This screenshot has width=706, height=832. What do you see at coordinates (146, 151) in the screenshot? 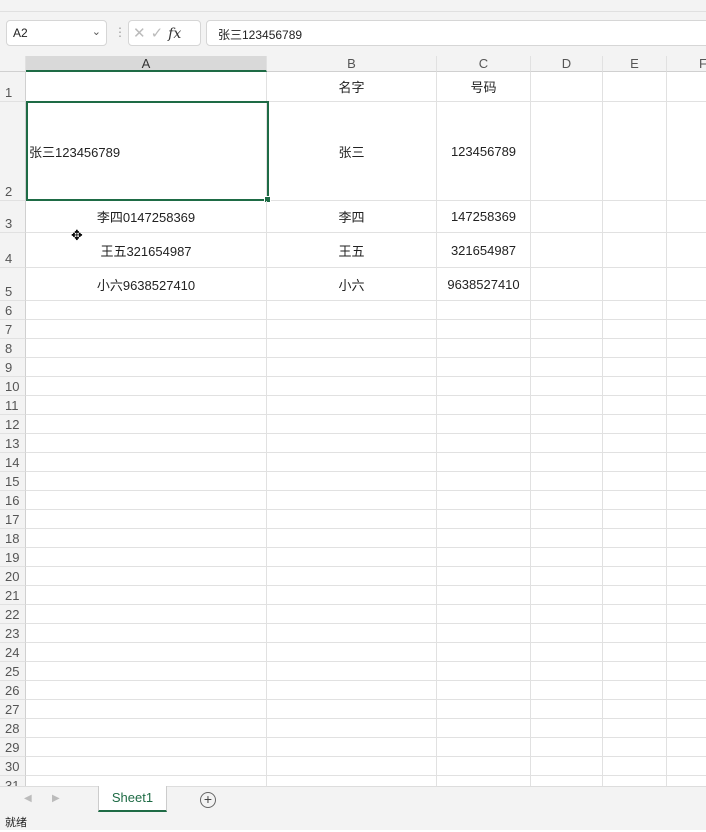
I see `cell: 张三123456789` at bounding box center [146, 151].